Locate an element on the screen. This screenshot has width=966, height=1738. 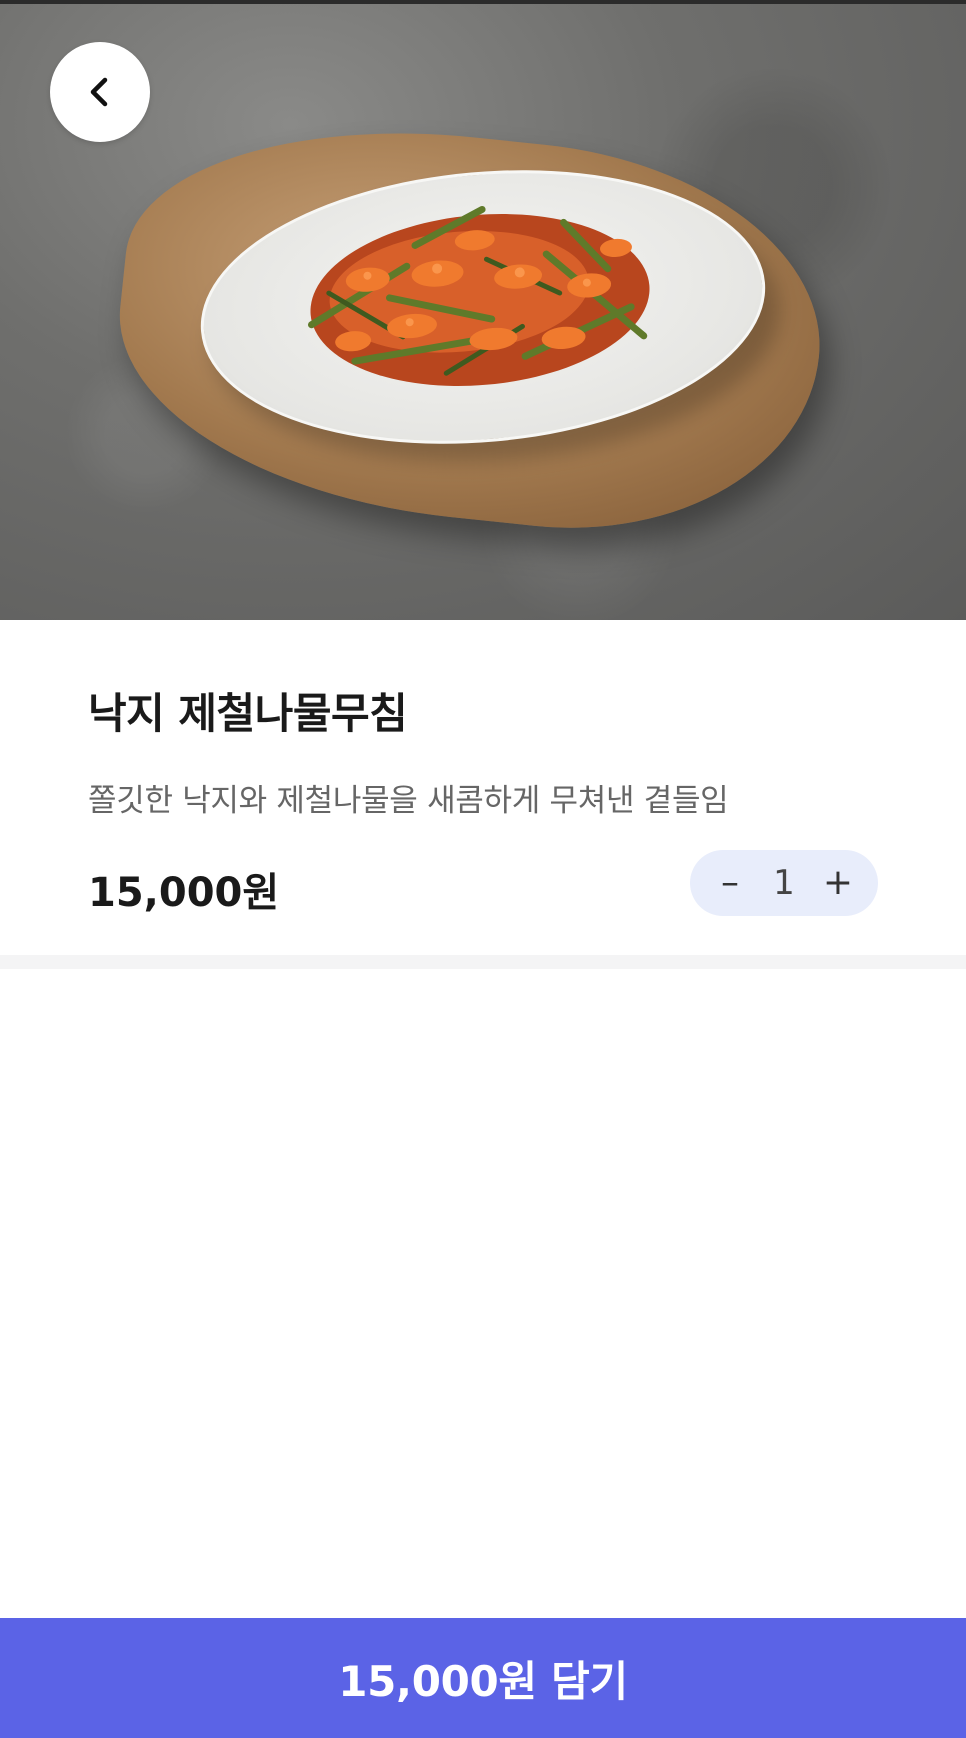
product-title: 낙지 제철나물무침 is located at coordinates (248, 713).